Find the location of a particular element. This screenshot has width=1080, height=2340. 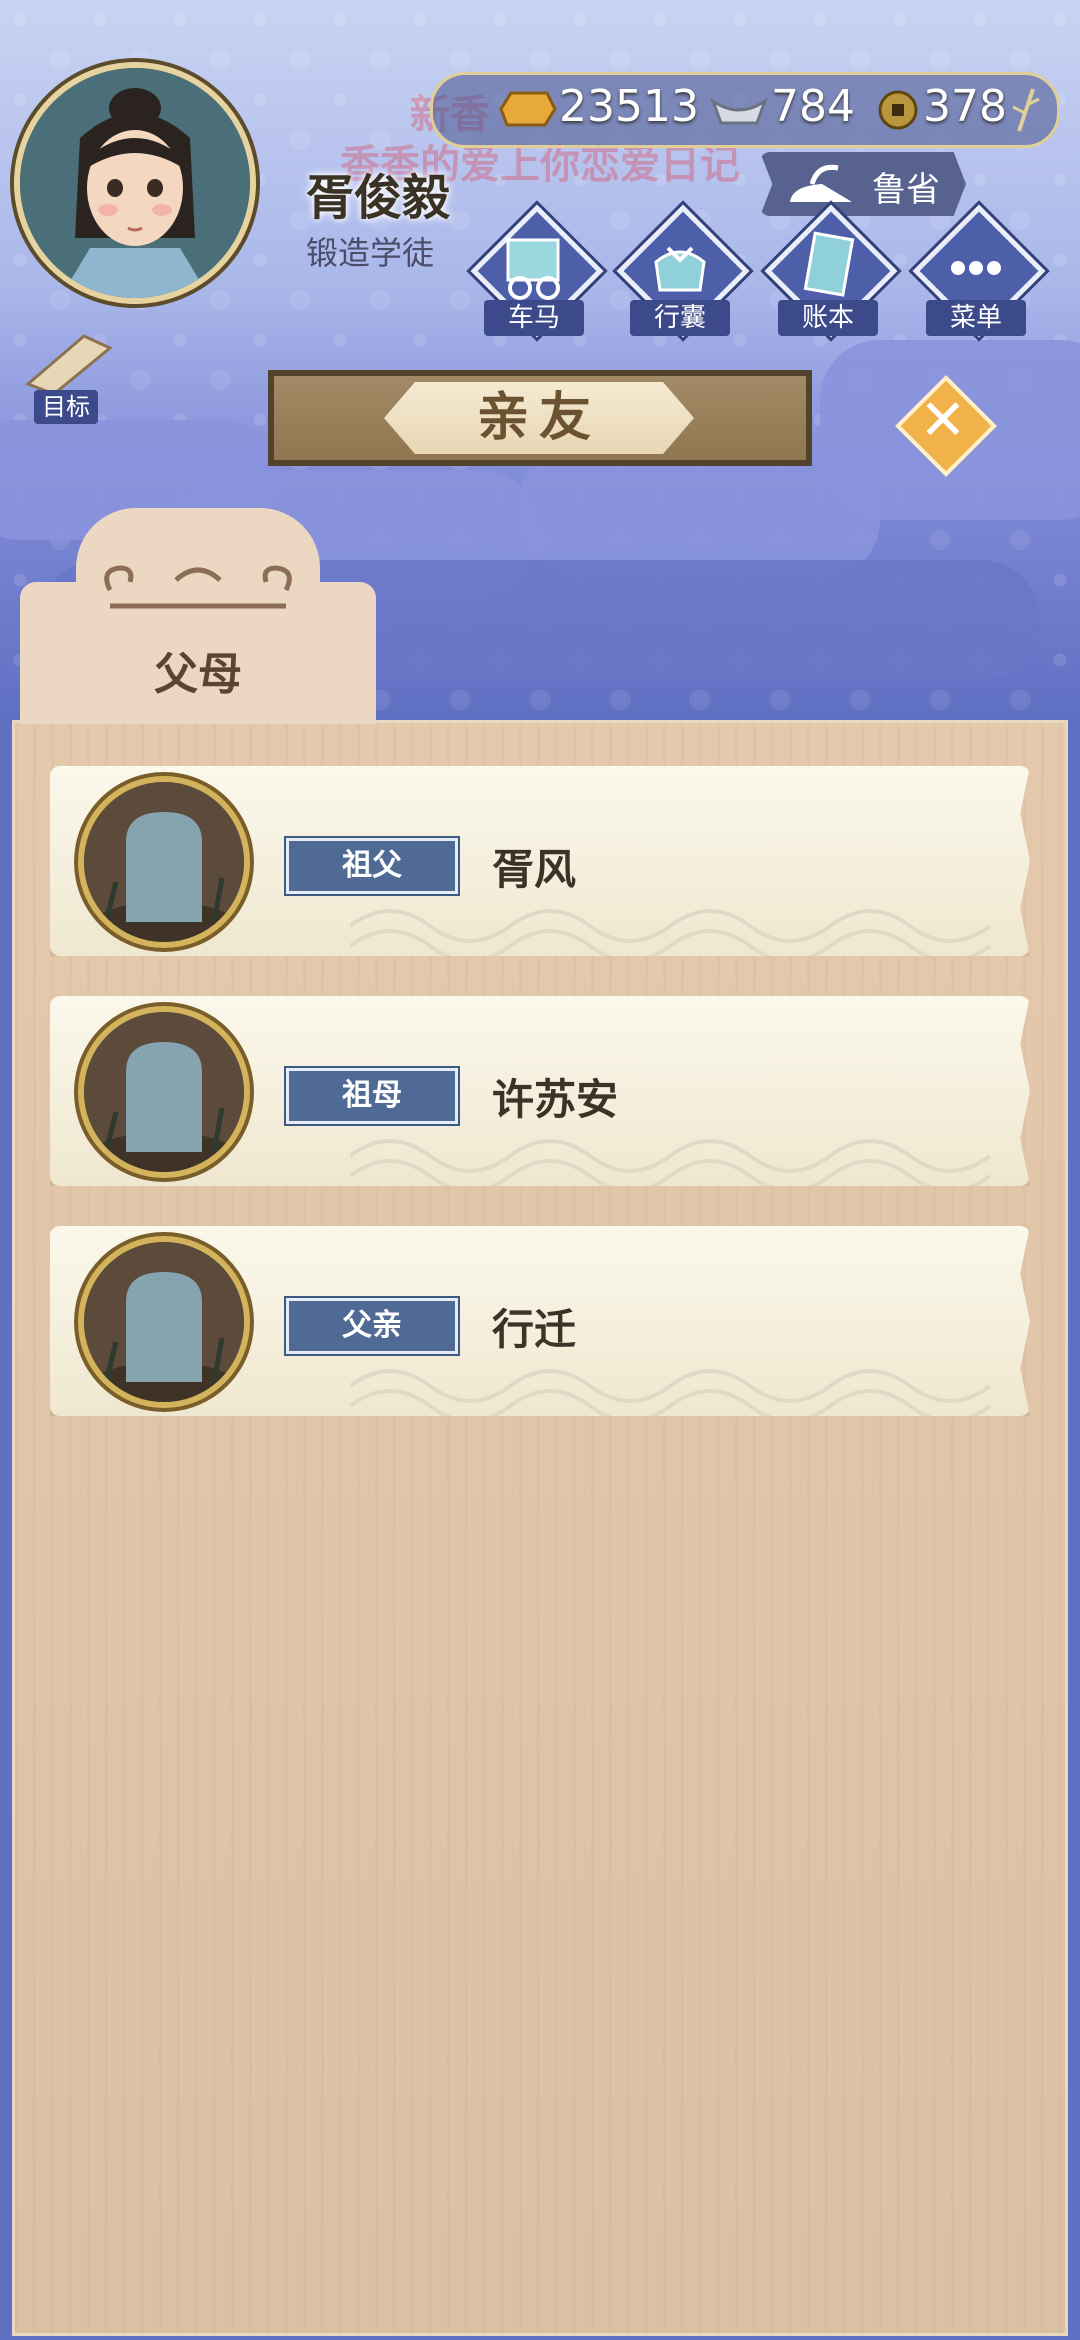

relative-card: 父亲 行迁 is located at coordinates (540, 1321).